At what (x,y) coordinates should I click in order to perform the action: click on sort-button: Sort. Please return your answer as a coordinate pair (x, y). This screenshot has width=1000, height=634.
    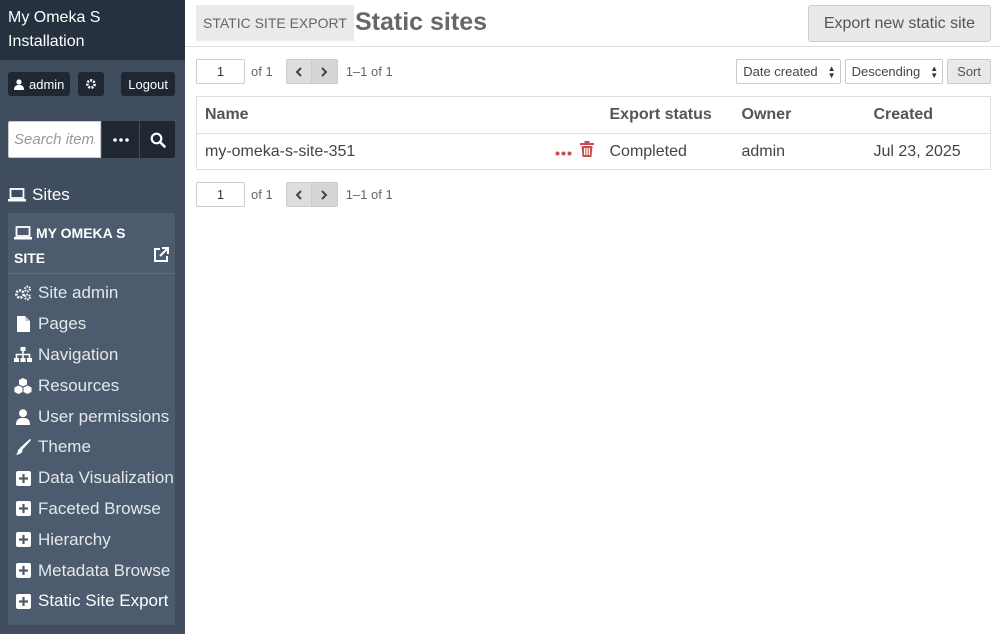
    Looking at the image, I should click on (969, 71).